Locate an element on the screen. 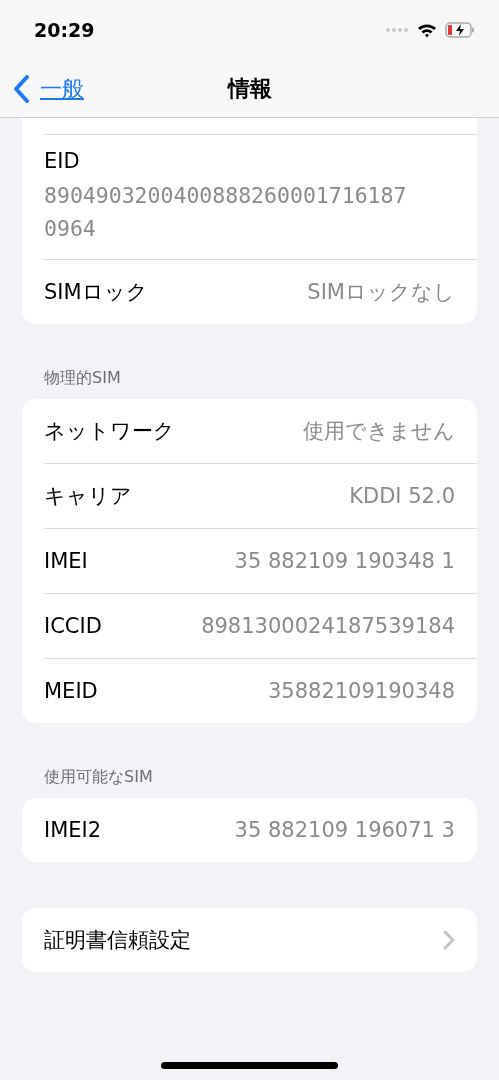 The image size is (499, 1080). row-label: EID is located at coordinates (62, 161).